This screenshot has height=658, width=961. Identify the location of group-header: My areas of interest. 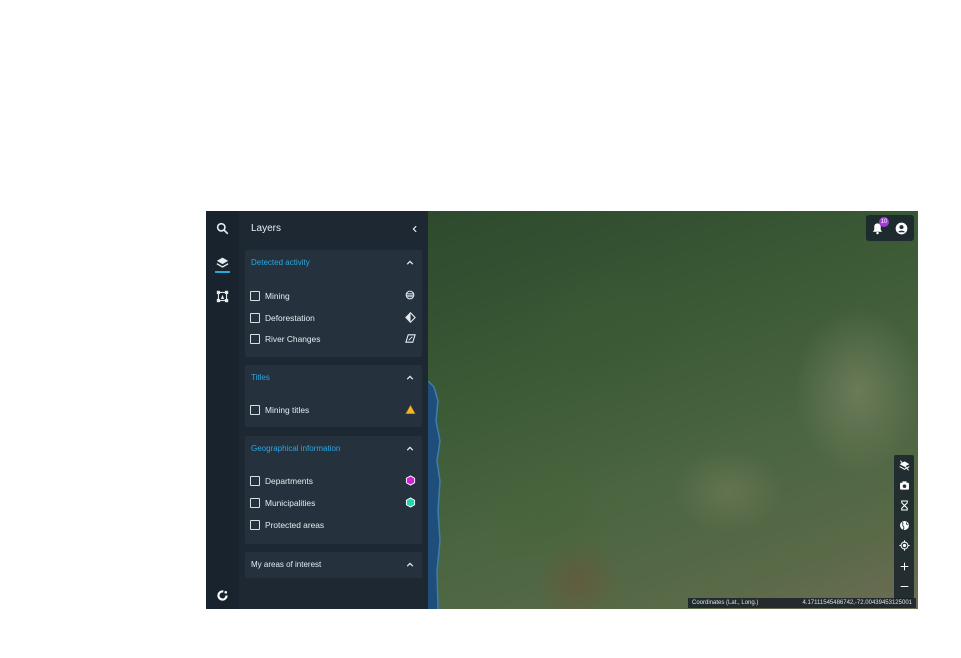
(333, 565).